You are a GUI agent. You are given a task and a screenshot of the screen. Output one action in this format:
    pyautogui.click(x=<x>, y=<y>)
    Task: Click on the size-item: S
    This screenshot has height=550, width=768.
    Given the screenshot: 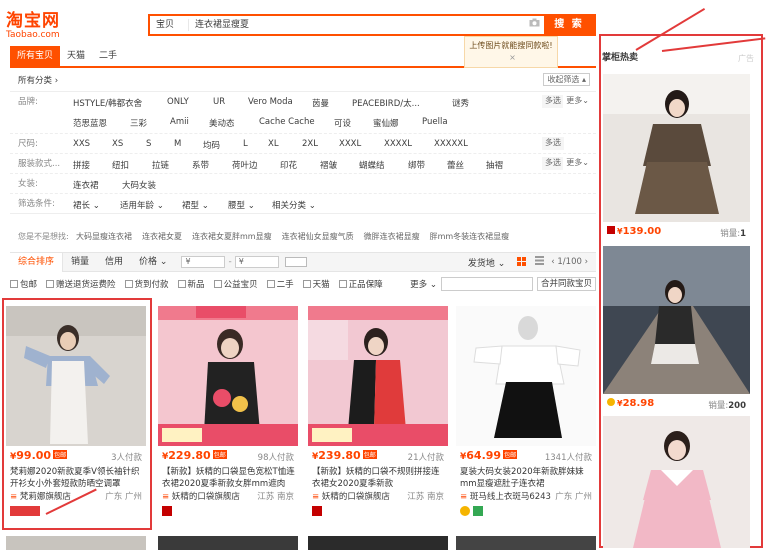 What is the action you would take?
    pyautogui.click(x=148, y=144)
    